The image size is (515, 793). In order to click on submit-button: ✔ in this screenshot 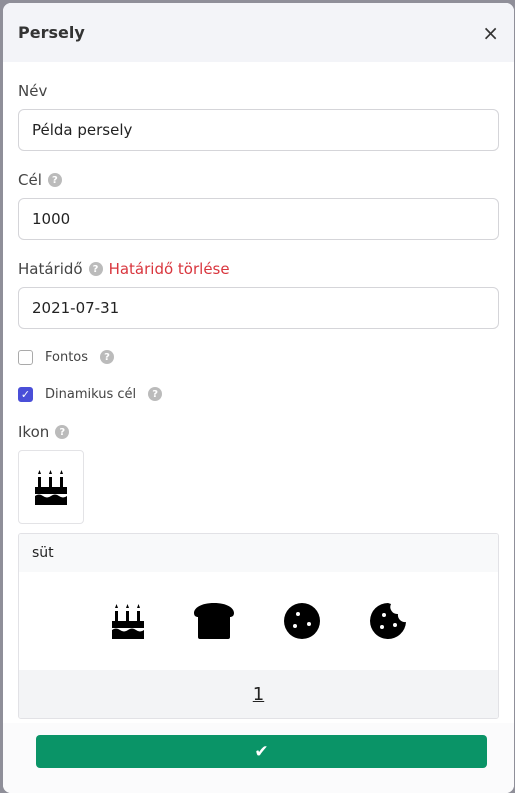, I will do `click(261, 751)`.